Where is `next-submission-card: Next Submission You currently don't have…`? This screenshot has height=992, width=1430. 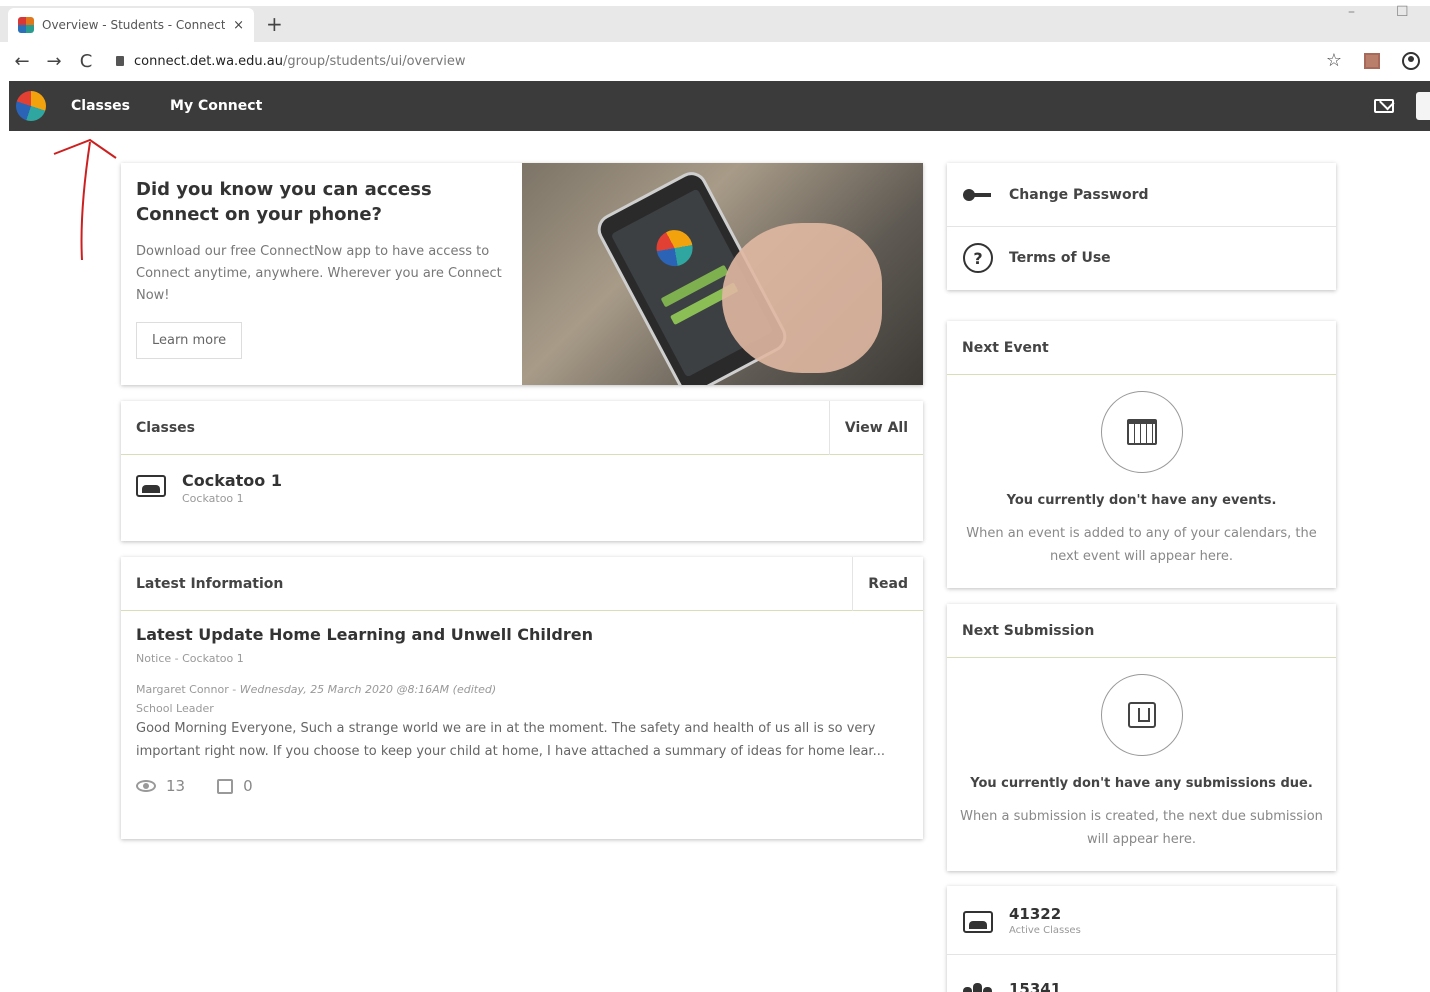
next-submission-card: Next Submission You currently don't have… is located at coordinates (1141, 737).